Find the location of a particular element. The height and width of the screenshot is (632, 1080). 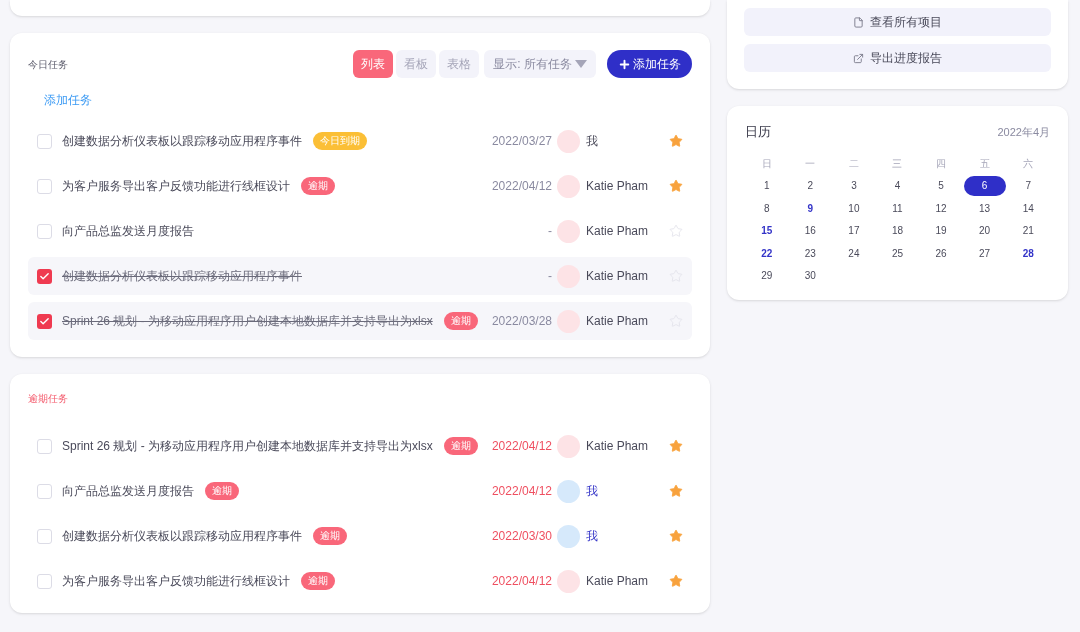

weekday-label: 三 is located at coordinates (897, 163).